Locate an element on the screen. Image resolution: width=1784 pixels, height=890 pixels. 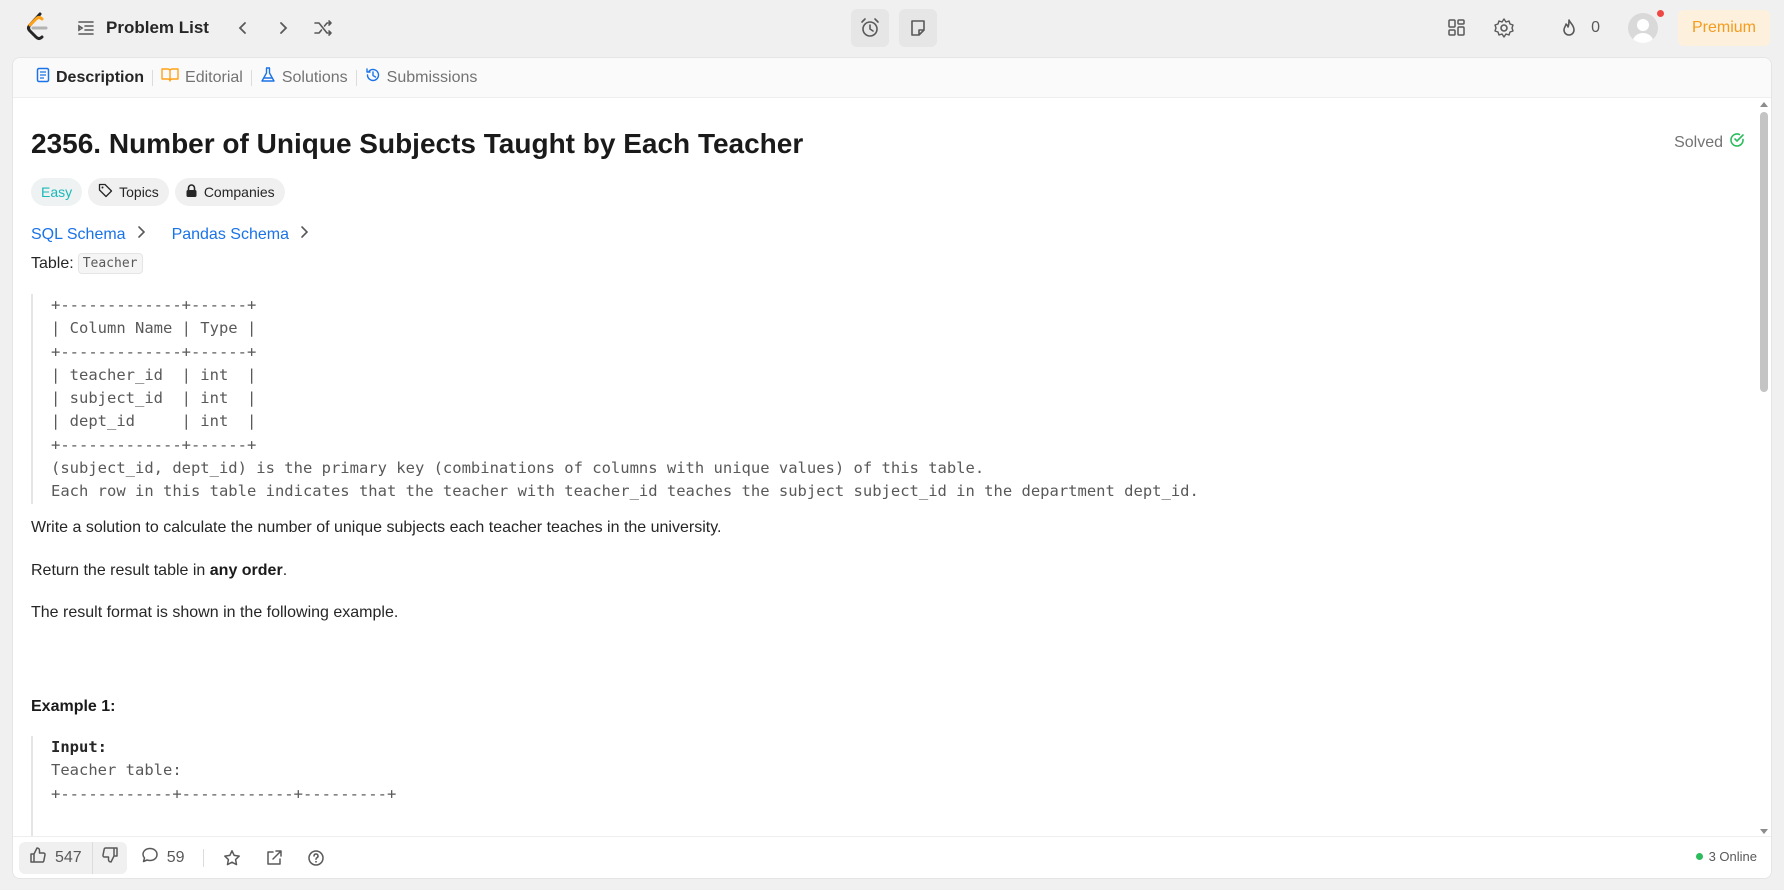
like-button: 547 is located at coordinates (56, 857).